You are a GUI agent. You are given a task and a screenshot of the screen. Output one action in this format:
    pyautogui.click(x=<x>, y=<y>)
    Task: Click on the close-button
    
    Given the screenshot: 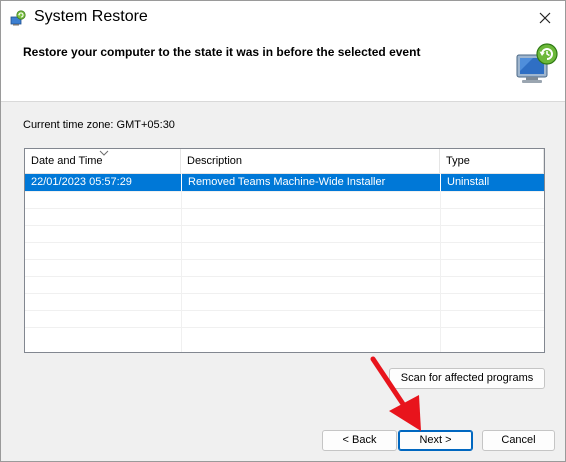 What is the action you would take?
    pyautogui.click(x=545, y=18)
    